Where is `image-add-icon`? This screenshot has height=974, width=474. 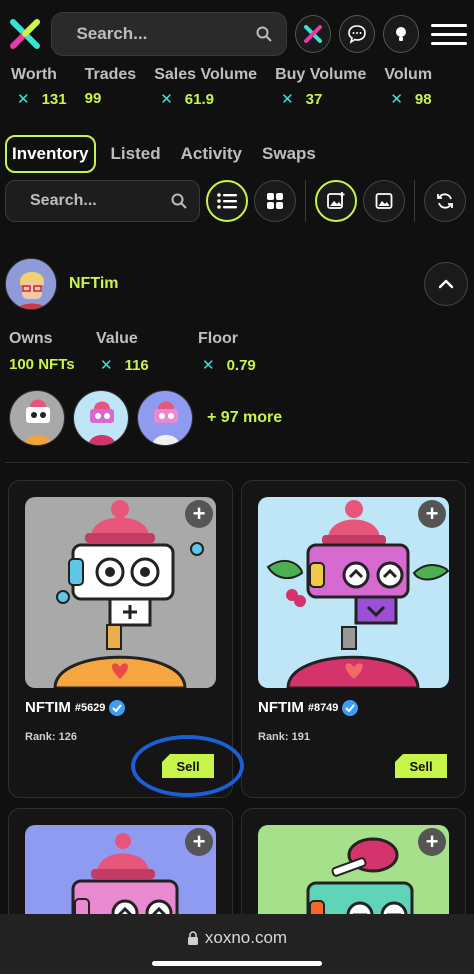 image-add-icon is located at coordinates (336, 200).